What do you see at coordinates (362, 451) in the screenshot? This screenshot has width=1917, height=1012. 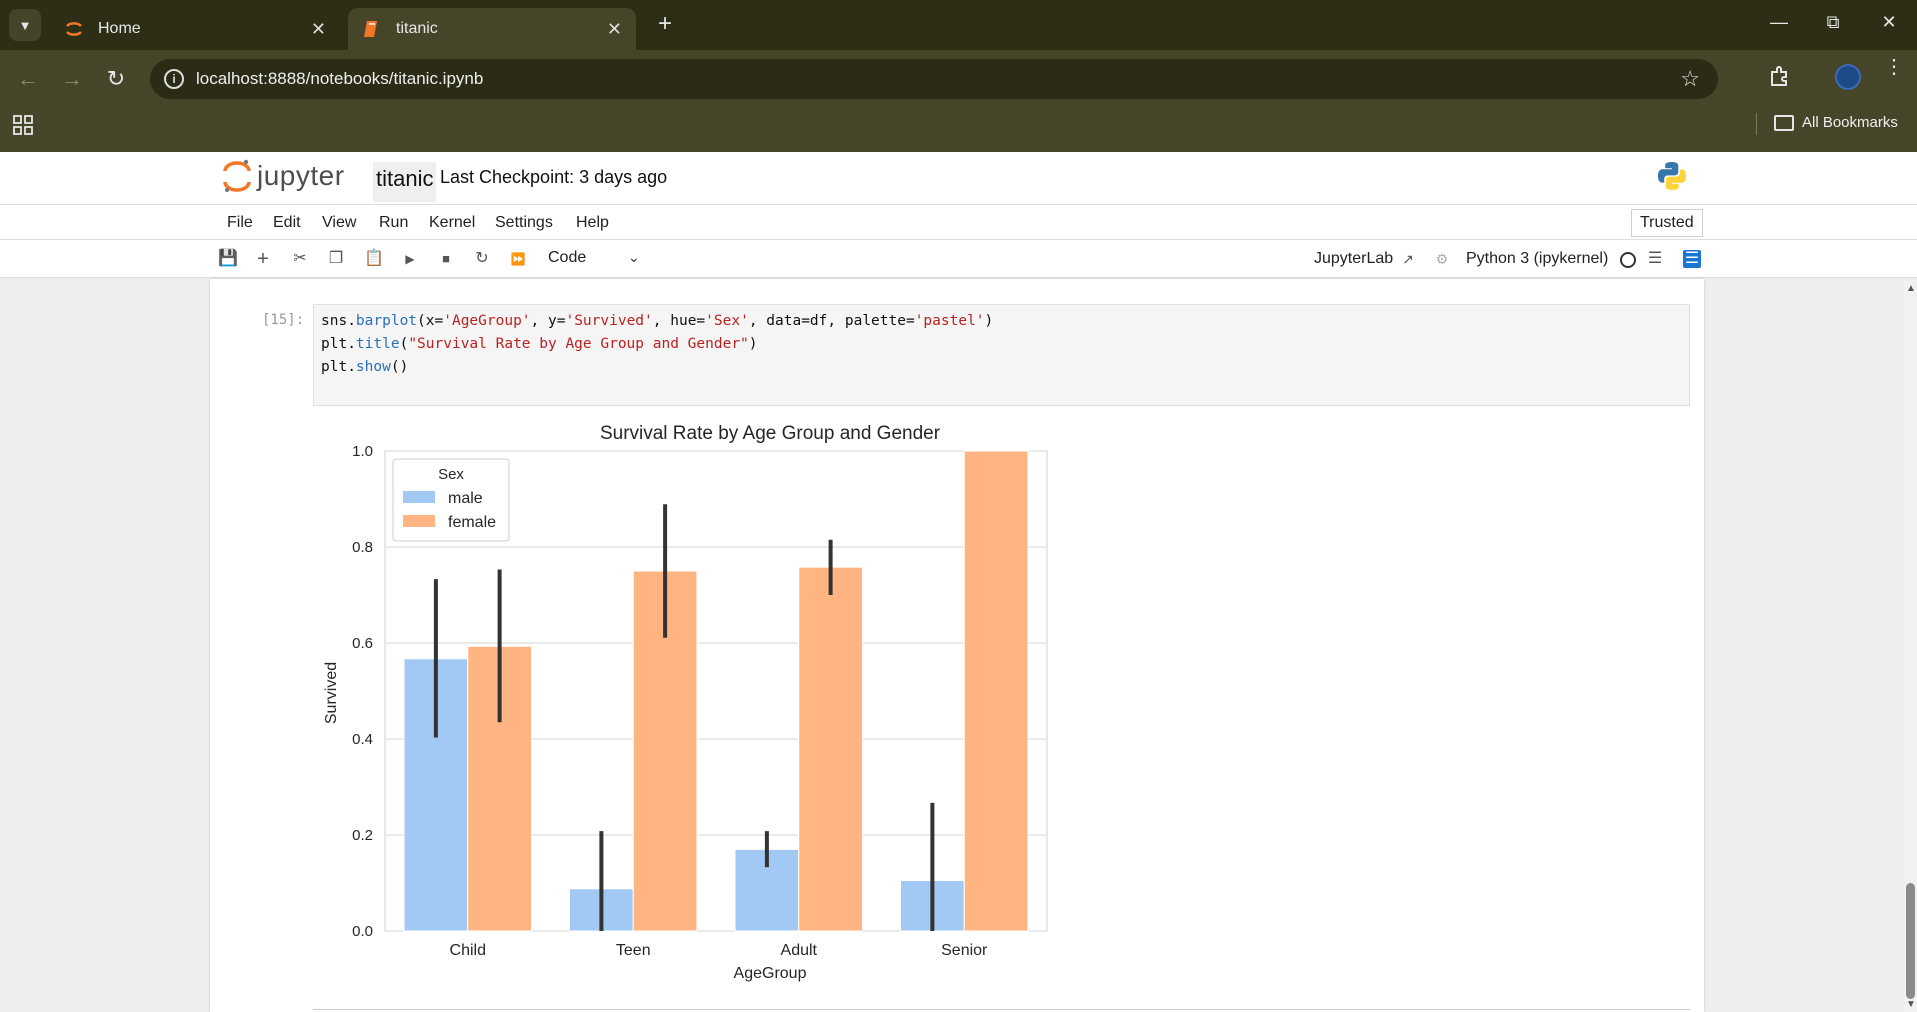 I see `y-tick-label: 1.0` at bounding box center [362, 451].